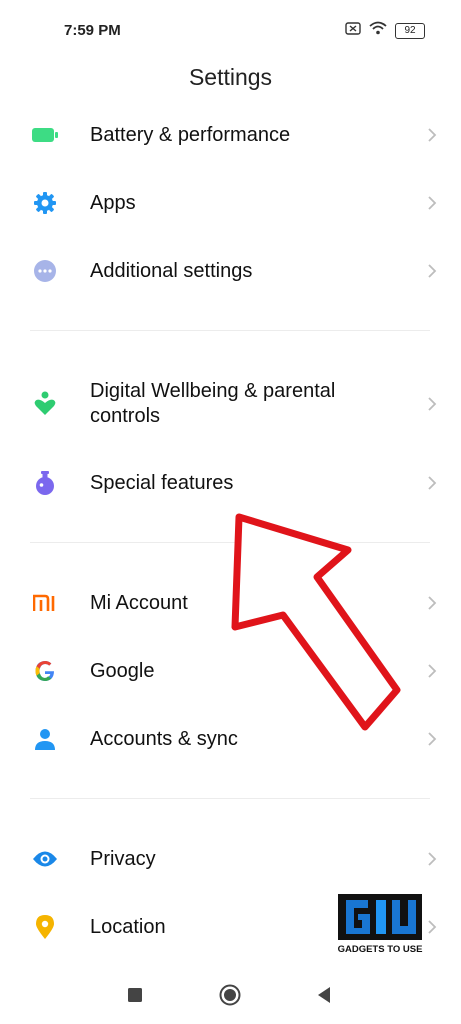  I want to click on settings-item-apps: Apps, so click(230, 203).